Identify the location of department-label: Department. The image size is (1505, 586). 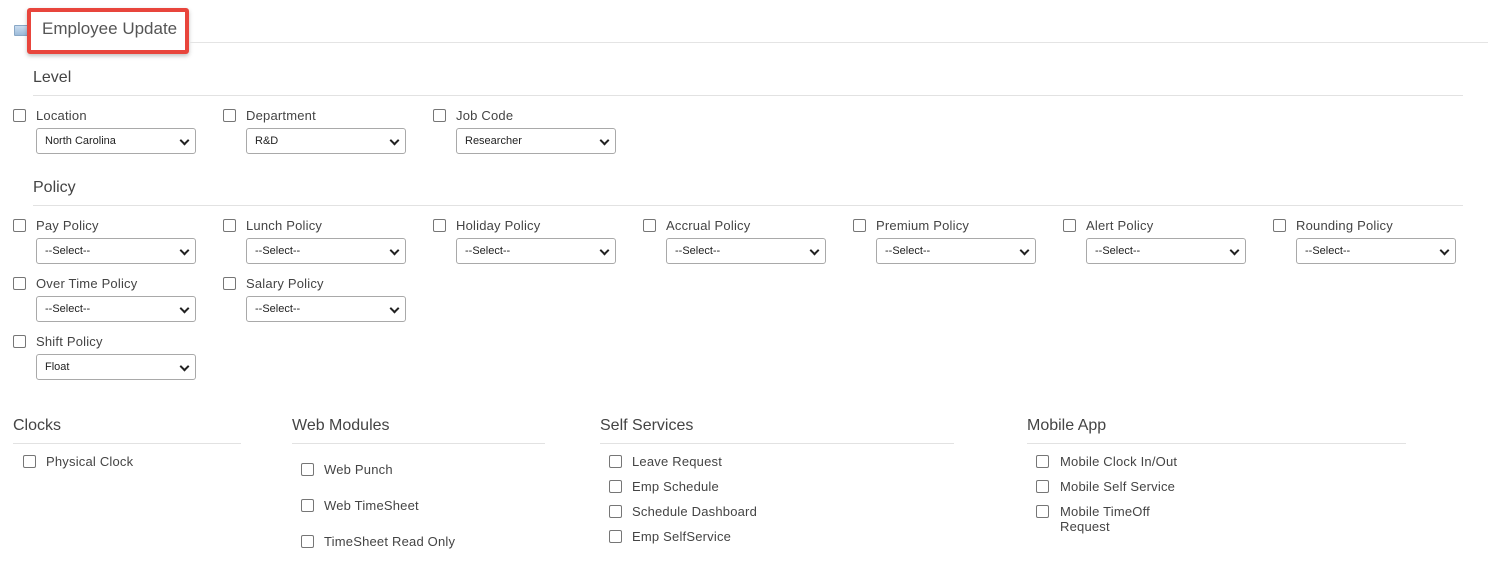
(281, 115).